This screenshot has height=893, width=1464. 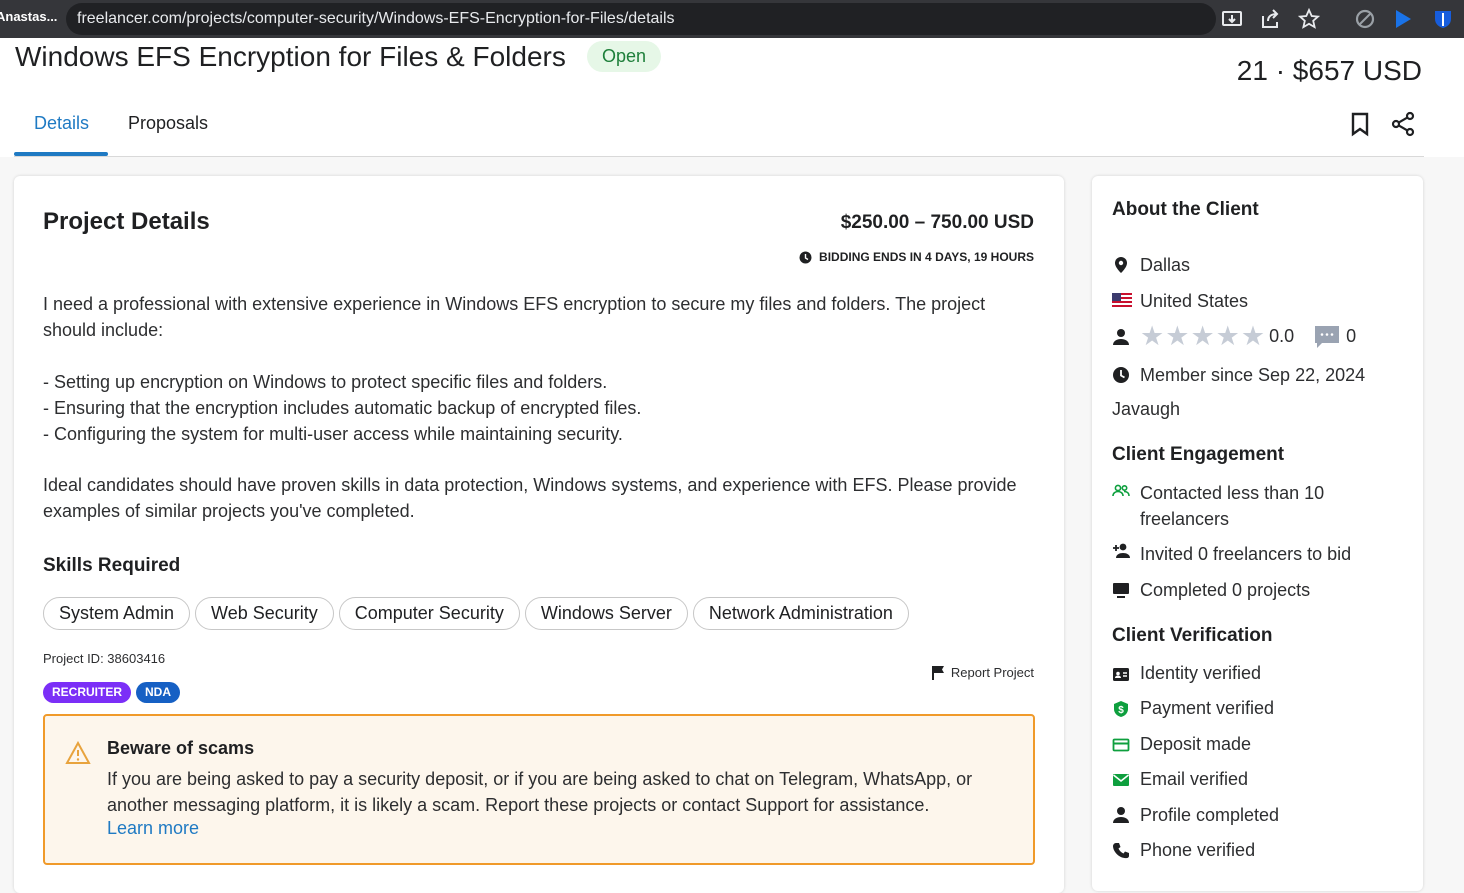 I want to click on header-divider, so click(x=719, y=156).